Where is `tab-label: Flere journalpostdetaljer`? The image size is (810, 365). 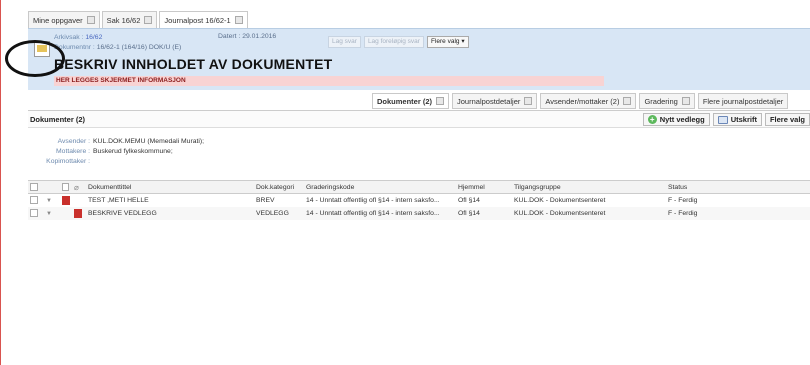
tab-label: Flere journalpostdetaljer is located at coordinates (743, 101).